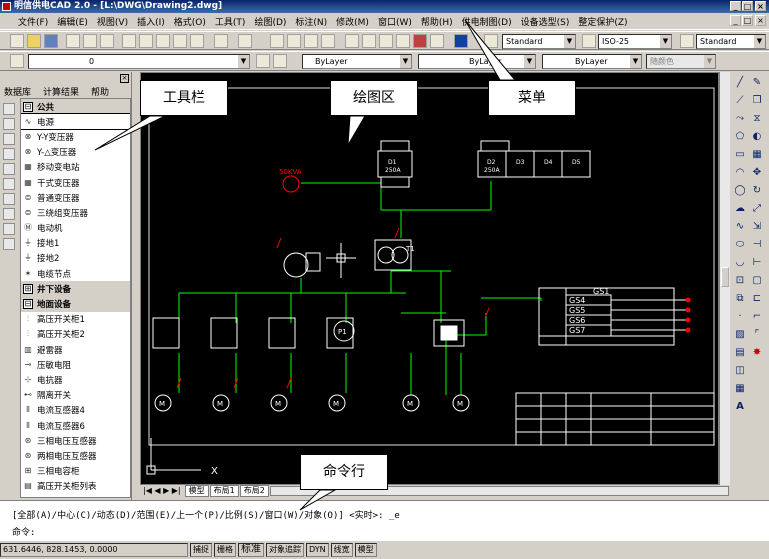  Describe the element at coordinates (635, 41) in the screenshot. I see `dim-style-select: ISO-25` at that location.